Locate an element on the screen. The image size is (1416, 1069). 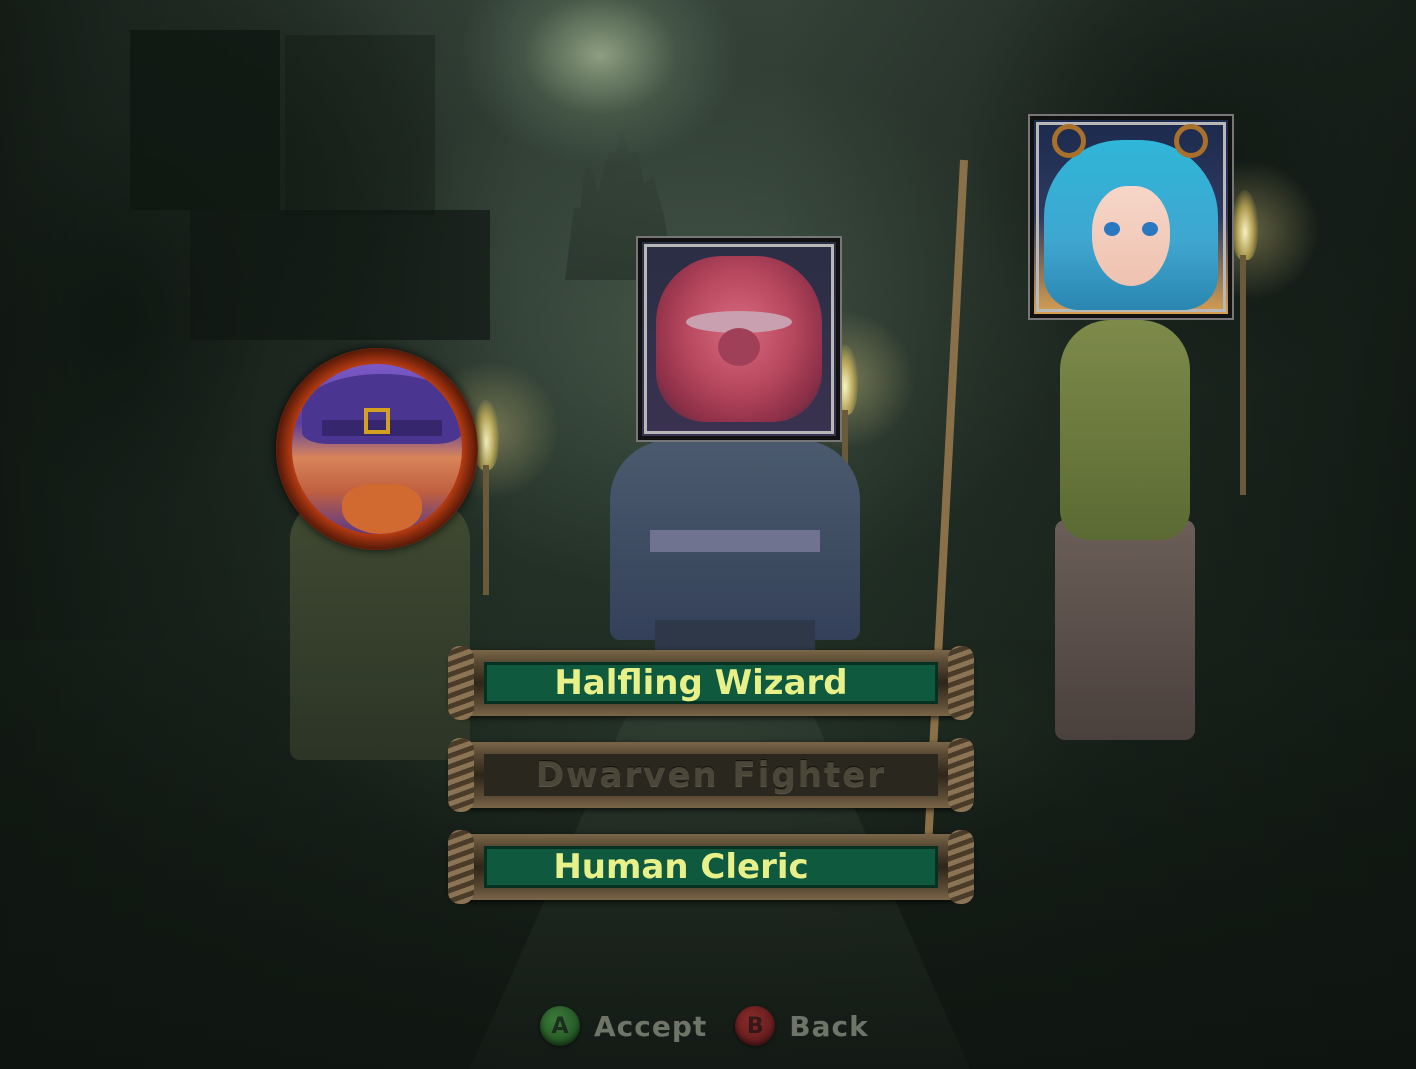
menu-item-label: Human Cleric is located at coordinates (681, 867).